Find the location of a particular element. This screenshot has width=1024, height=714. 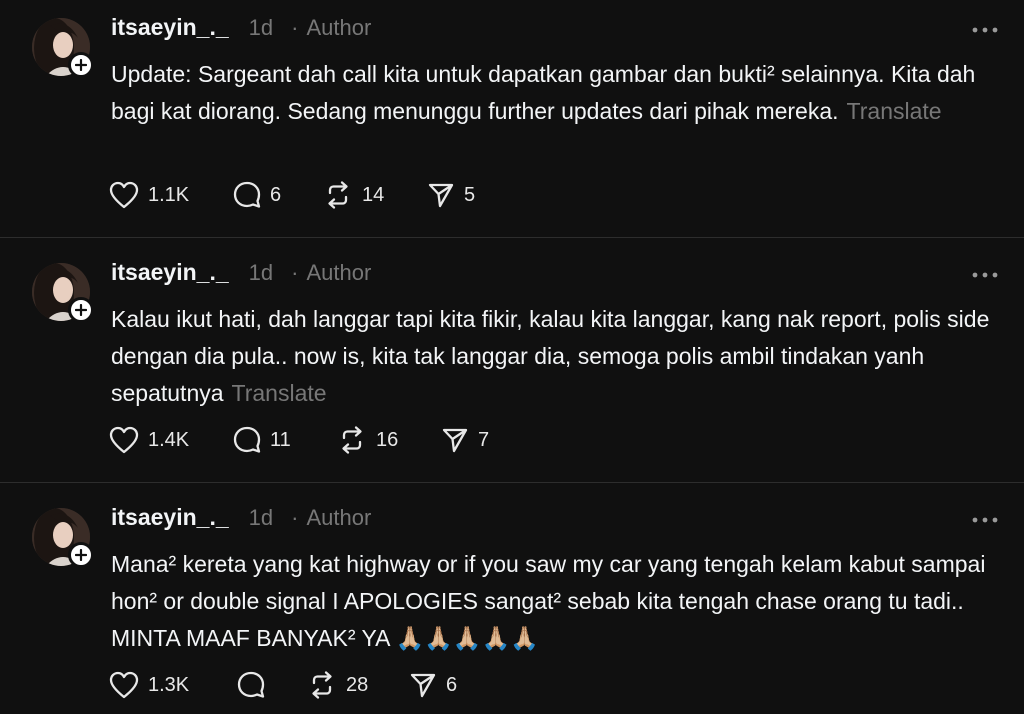

like-count: 1.3K is located at coordinates (169, 684).